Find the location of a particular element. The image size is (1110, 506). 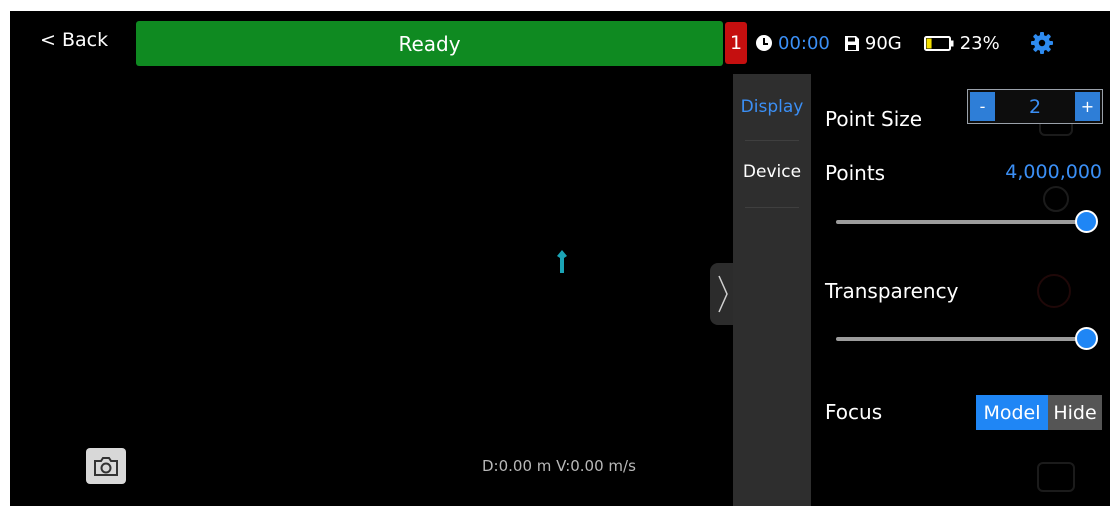

status-indicators: 00:00 90G 23% is located at coordinates (905, 43).